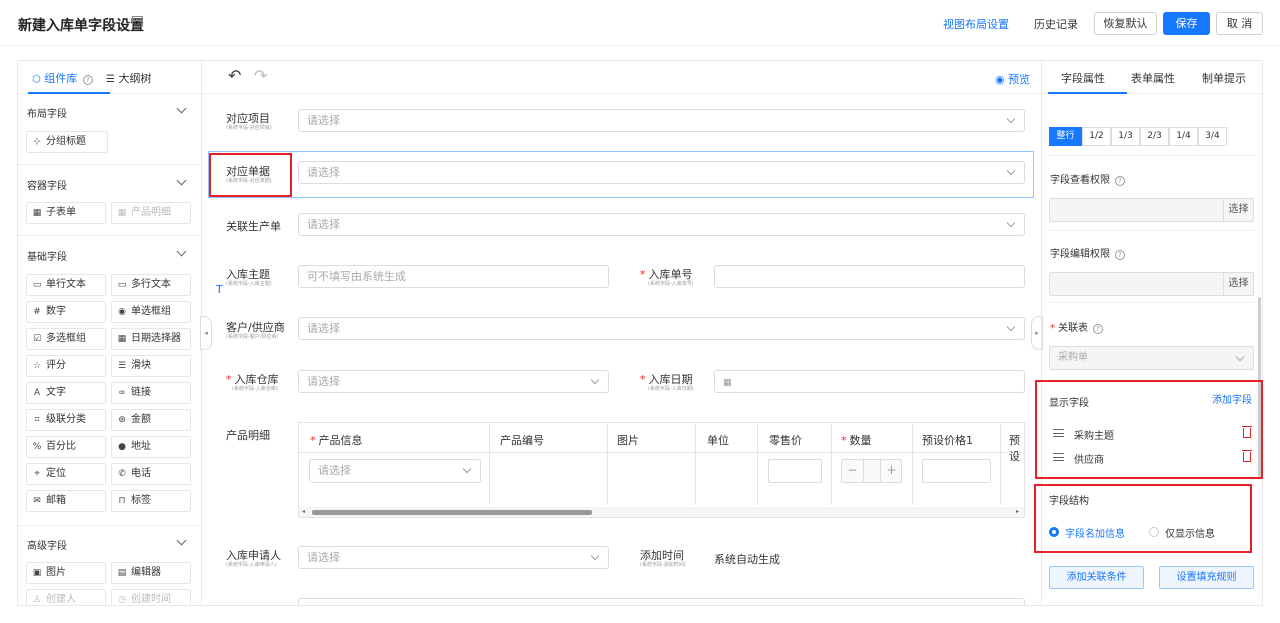 The height and width of the screenshot is (623, 1280). Describe the element at coordinates (67, 142) in the screenshot. I see `component-group-title: ⊹ 分组标题` at that location.